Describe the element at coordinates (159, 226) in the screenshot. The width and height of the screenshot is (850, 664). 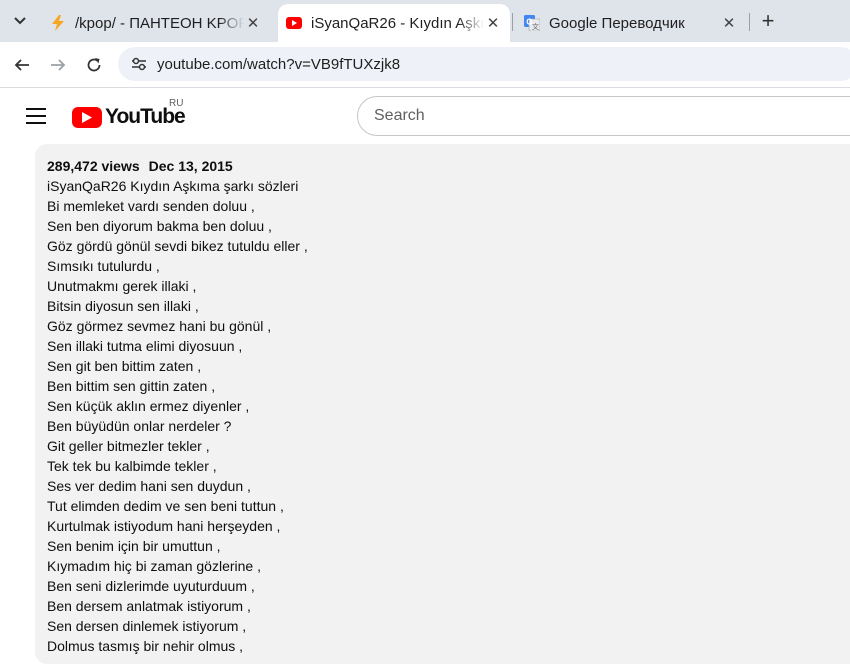
I see `description-line: Sen ben diyorum bakma ben doluu ,` at that location.